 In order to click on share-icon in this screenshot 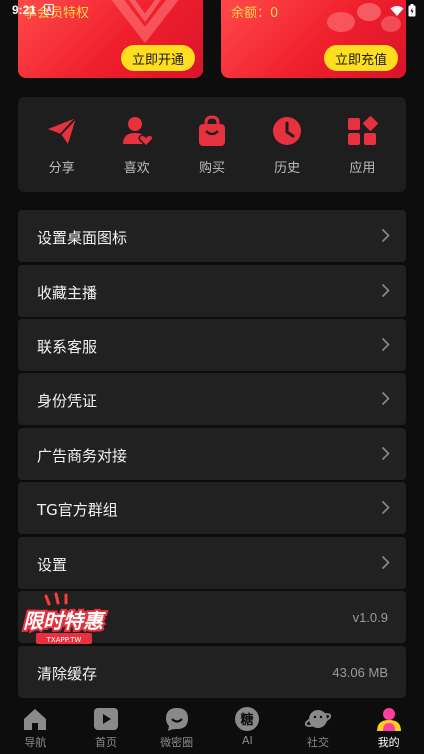, I will do `click(62, 130)`.